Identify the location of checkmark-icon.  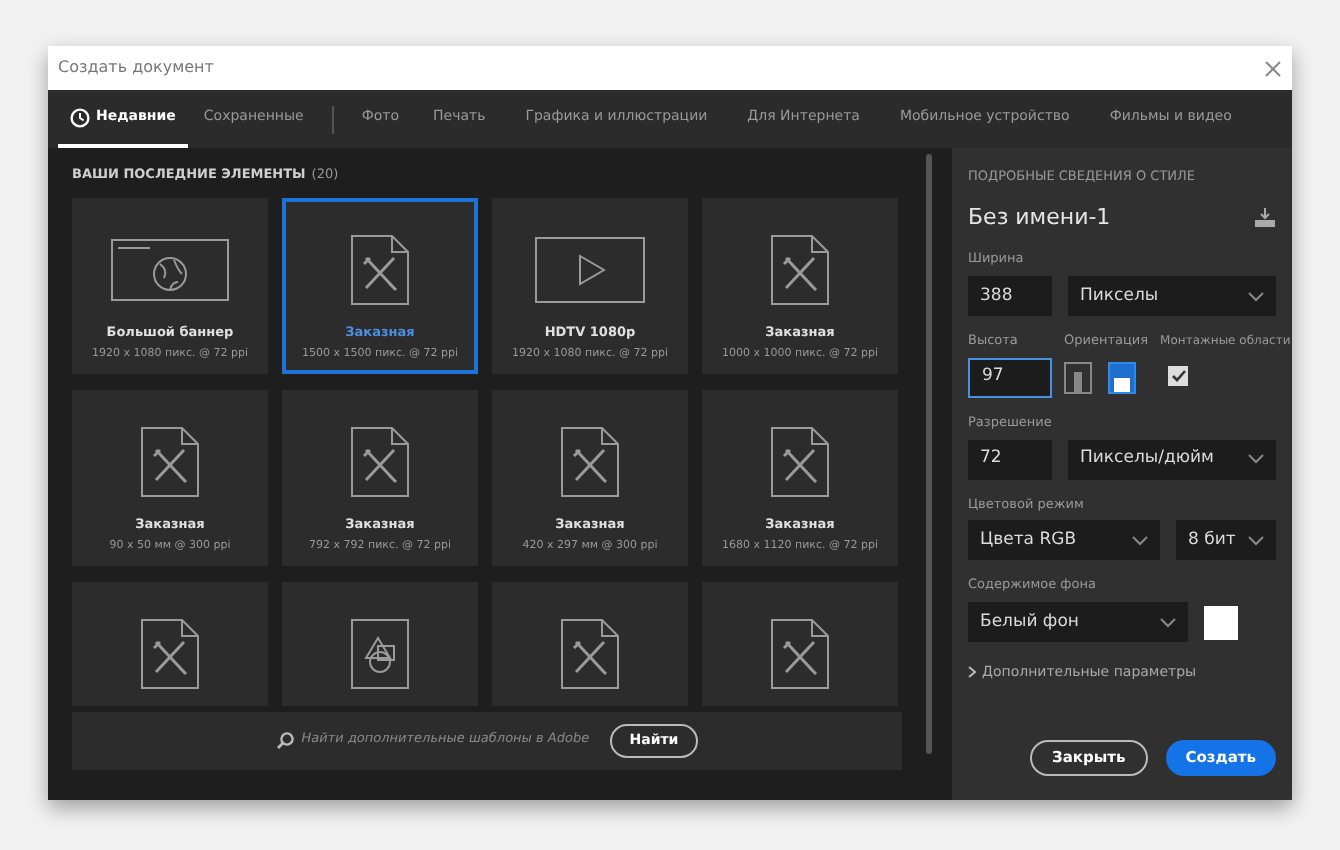
(1178, 376).